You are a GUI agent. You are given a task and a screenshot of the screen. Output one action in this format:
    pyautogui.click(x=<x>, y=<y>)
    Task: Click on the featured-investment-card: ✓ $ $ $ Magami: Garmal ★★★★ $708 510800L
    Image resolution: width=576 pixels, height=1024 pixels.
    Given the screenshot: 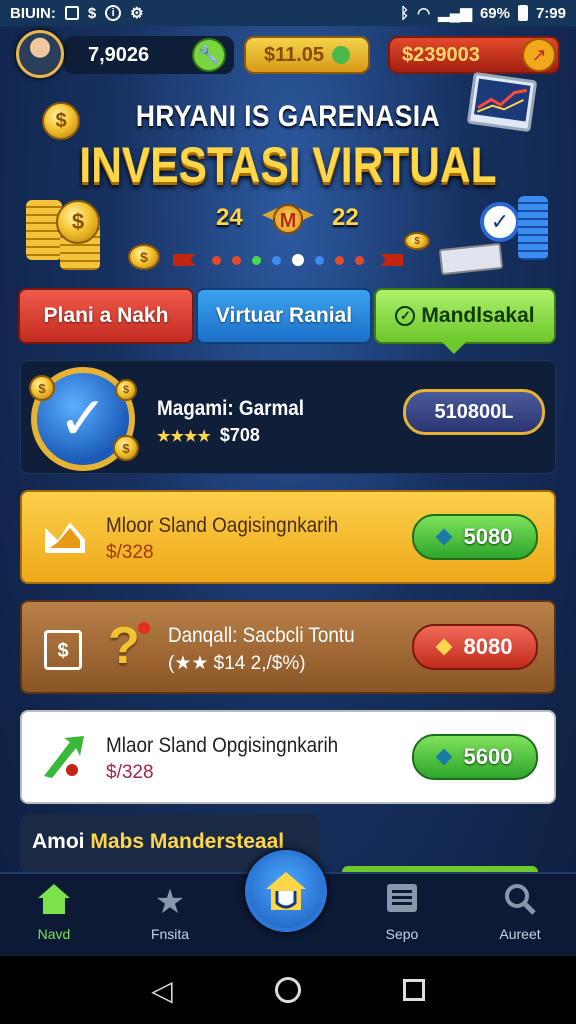 What is the action you would take?
    pyautogui.click(x=288, y=417)
    